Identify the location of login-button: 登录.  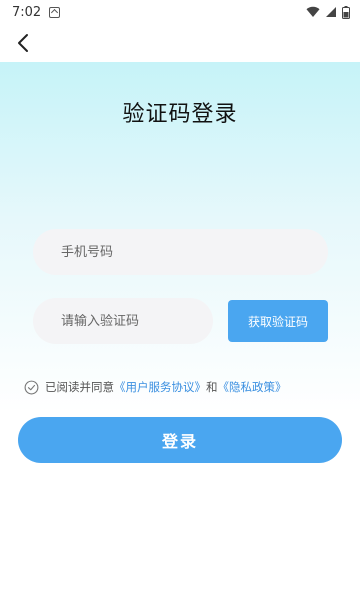
(180, 440).